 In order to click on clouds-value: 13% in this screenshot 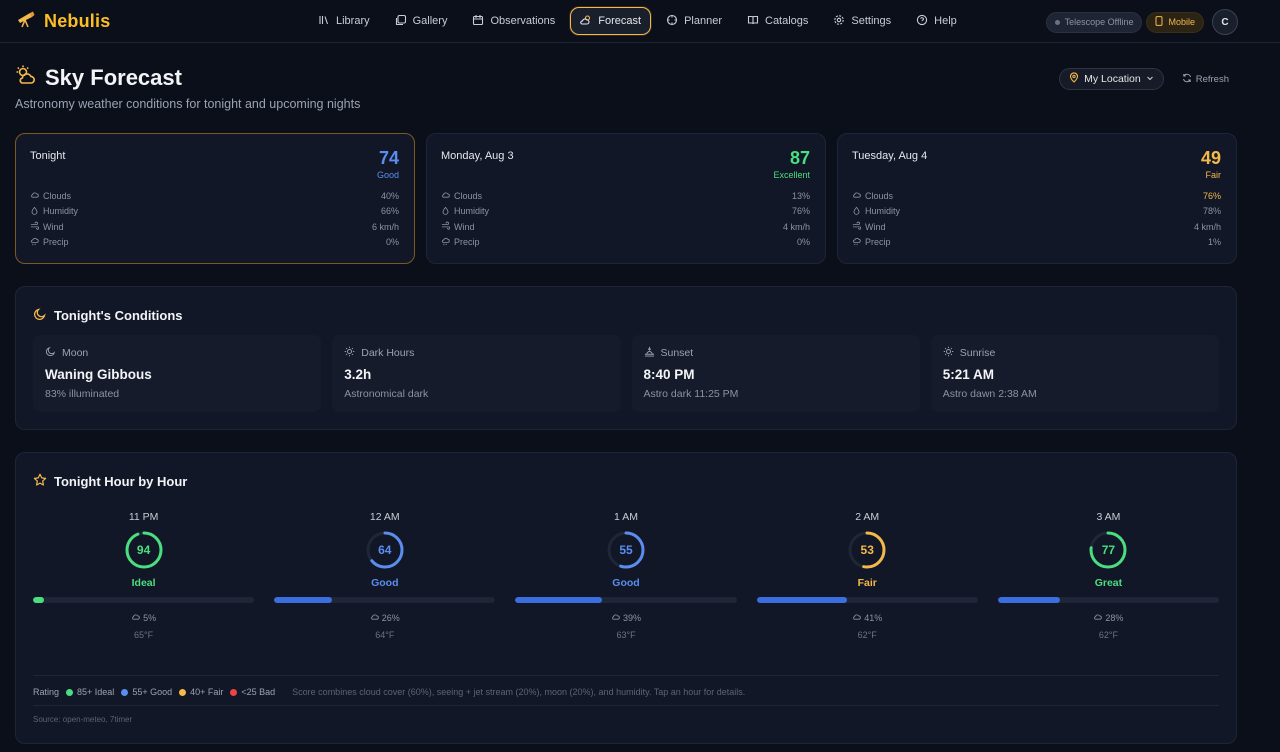, I will do `click(800, 195)`.